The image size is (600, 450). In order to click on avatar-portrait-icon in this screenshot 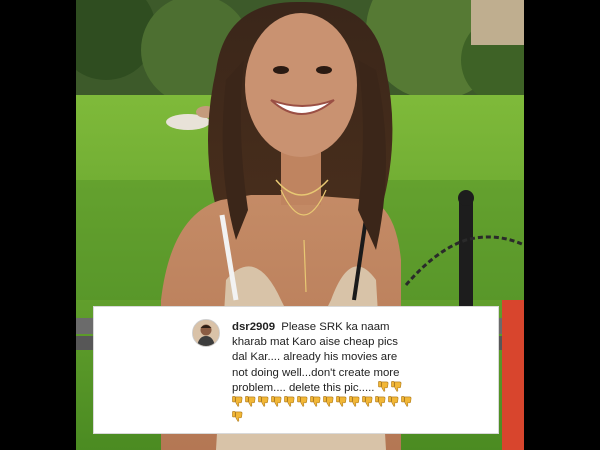, I will do `click(206, 333)`.